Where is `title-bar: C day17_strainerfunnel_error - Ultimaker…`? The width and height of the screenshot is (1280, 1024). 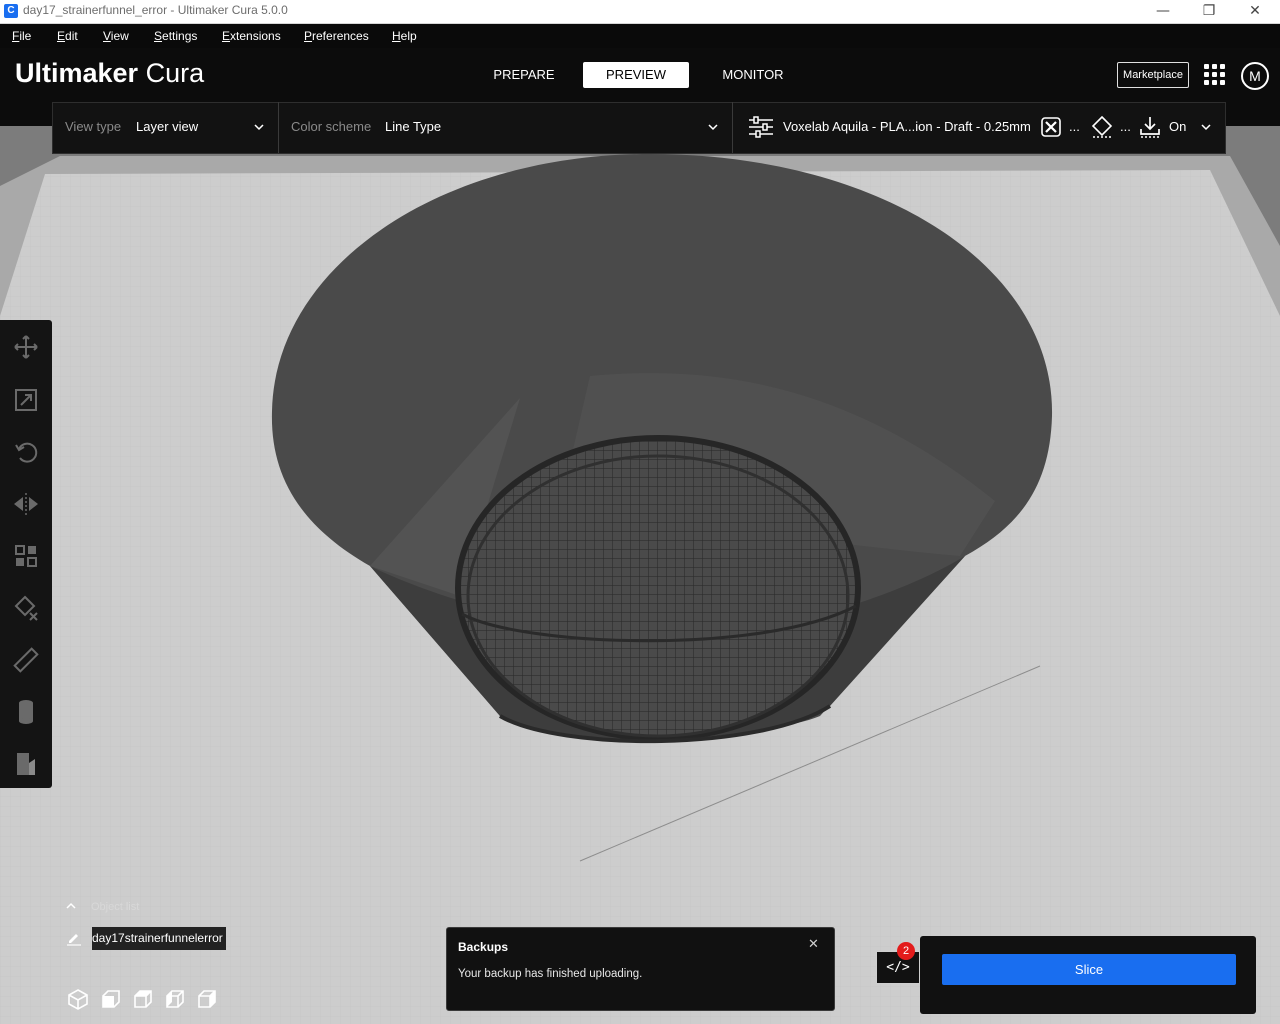 title-bar: C day17_strainerfunnel_error - Ultimaker… is located at coordinates (640, 12).